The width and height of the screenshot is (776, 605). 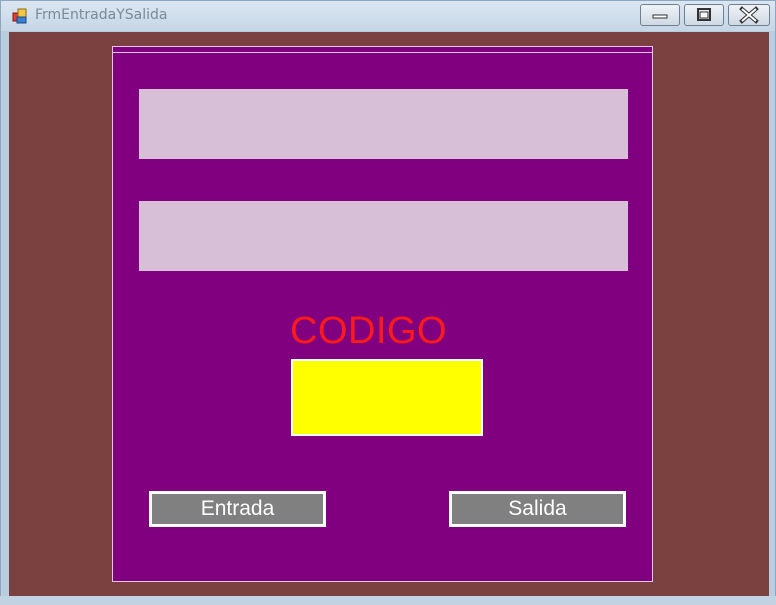 What do you see at coordinates (388, 16) in the screenshot?
I see `title-bar: FrmEntradaYSalida` at bounding box center [388, 16].